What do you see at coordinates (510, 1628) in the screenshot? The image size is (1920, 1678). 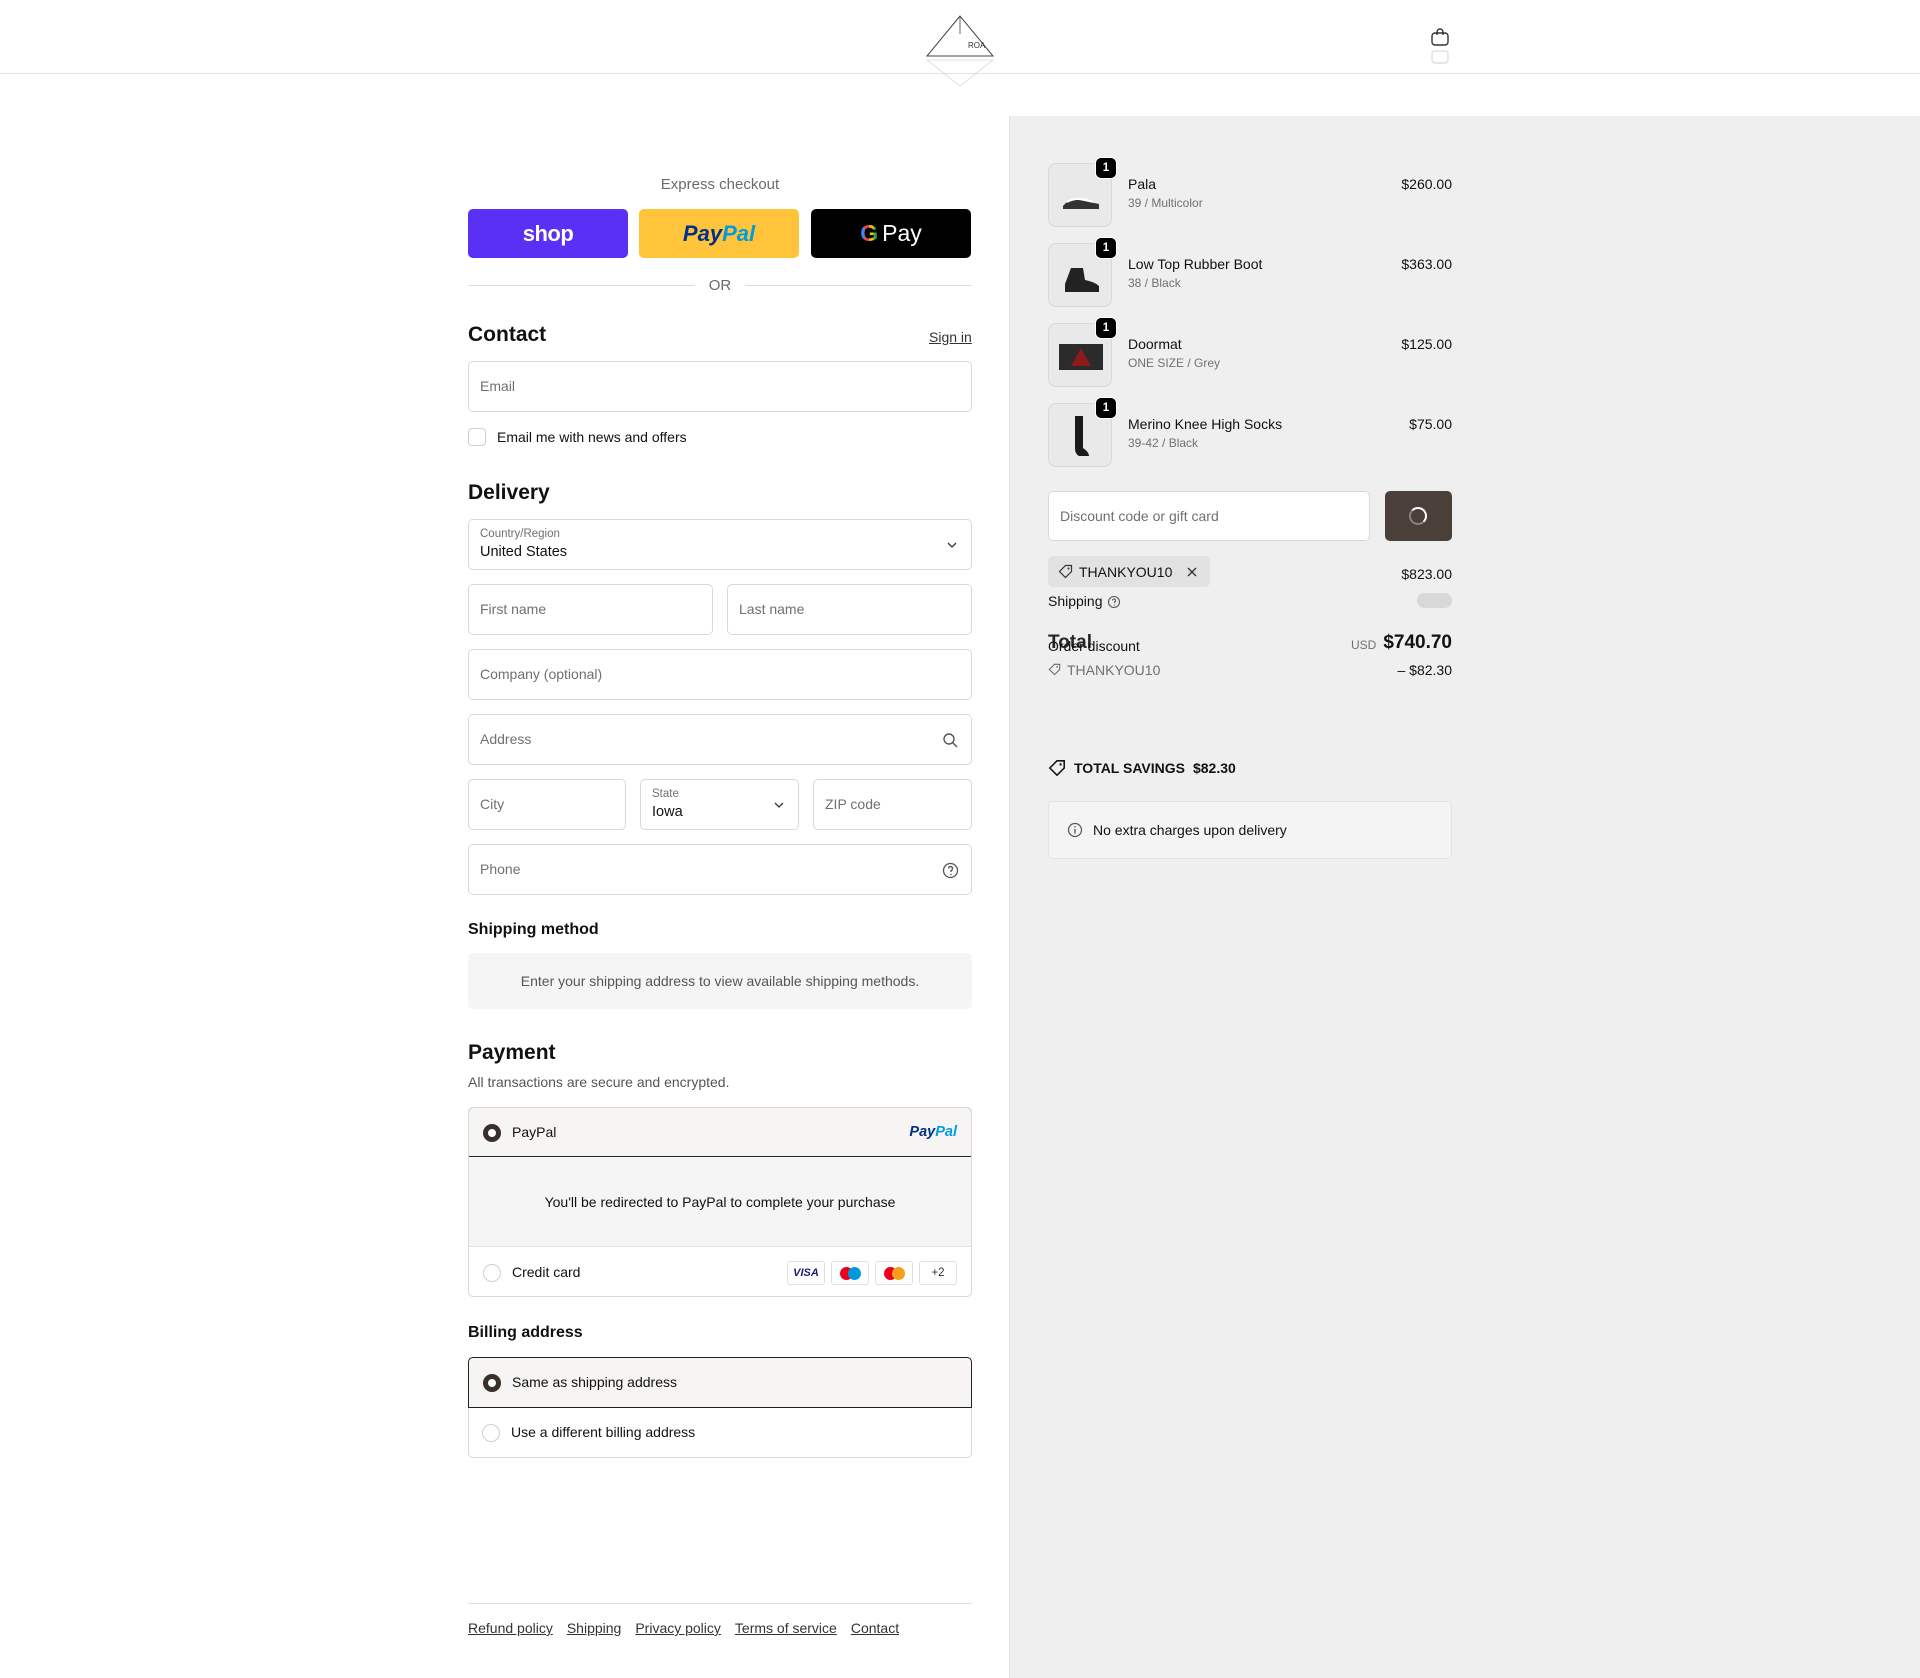 I see `footer-link-refund: Refund policy` at bounding box center [510, 1628].